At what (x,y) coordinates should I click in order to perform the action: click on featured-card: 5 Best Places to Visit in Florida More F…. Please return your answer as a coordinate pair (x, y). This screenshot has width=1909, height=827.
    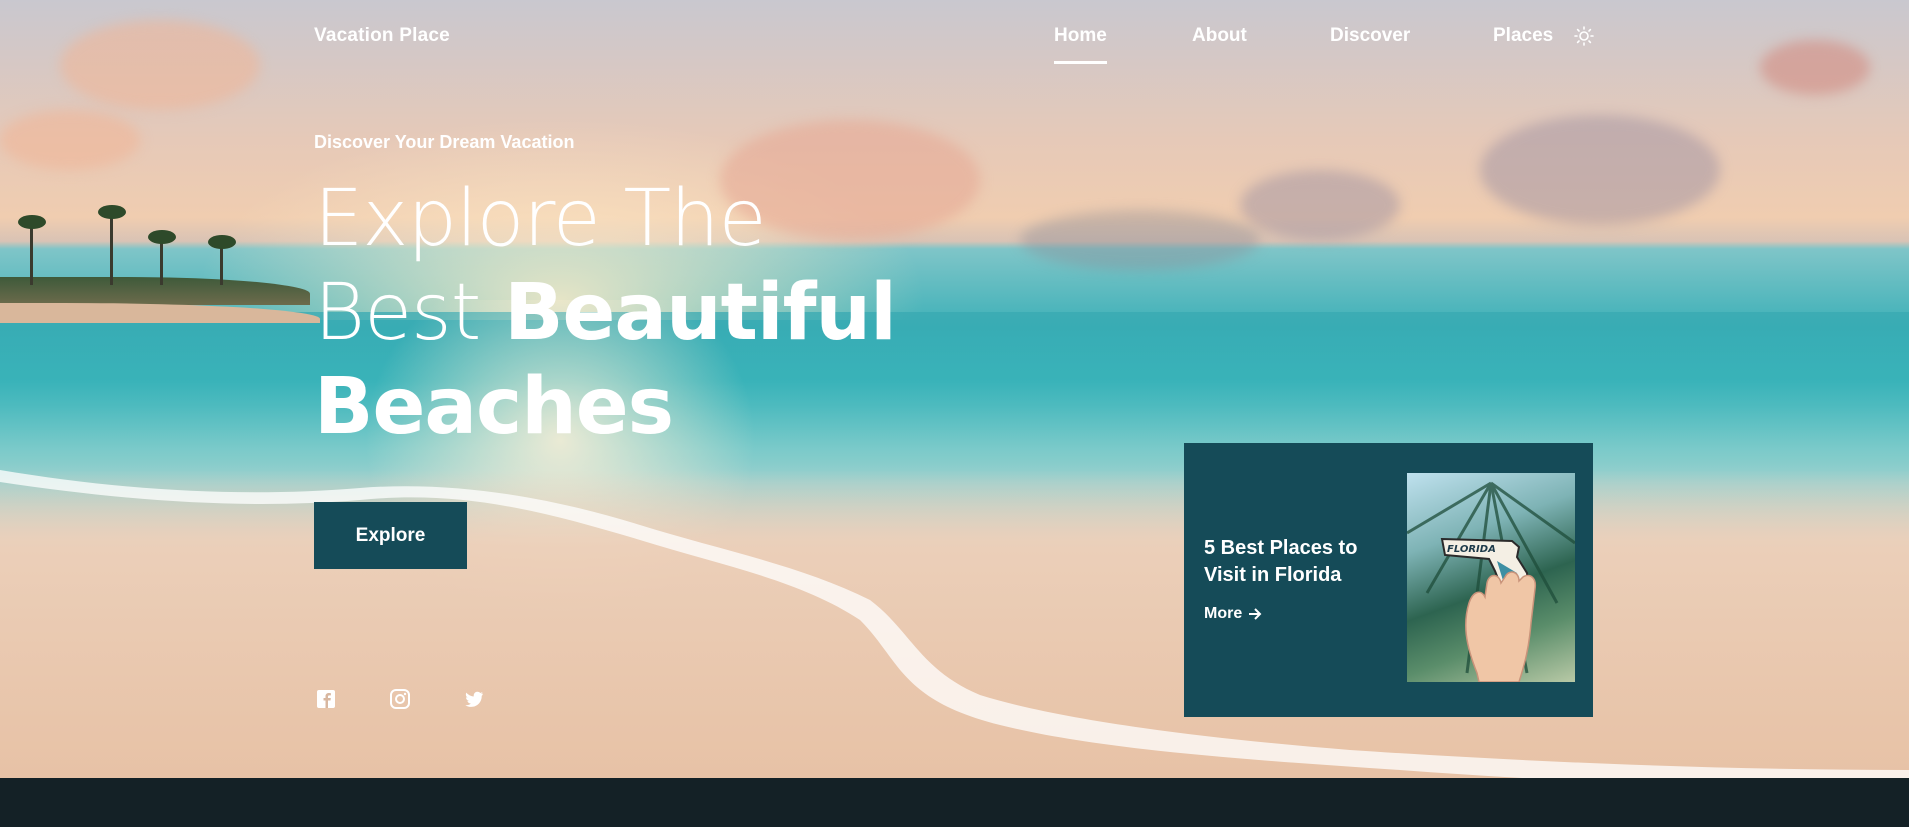
    Looking at the image, I should click on (1388, 580).